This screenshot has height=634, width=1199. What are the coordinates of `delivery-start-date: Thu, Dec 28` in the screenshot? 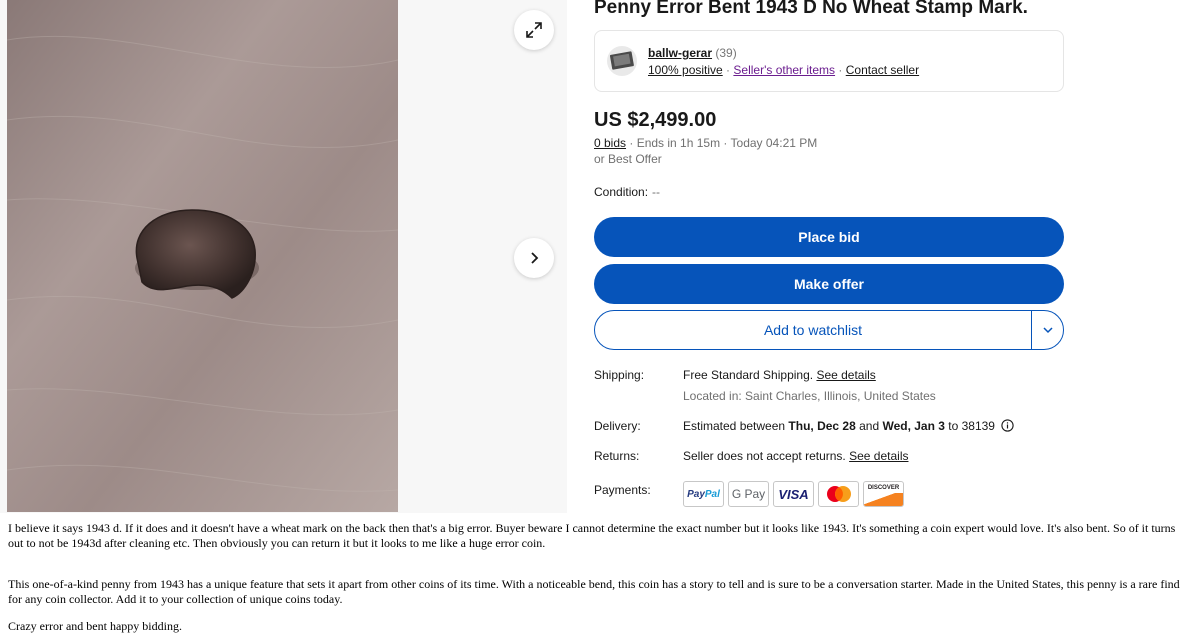 It's located at (822, 426).